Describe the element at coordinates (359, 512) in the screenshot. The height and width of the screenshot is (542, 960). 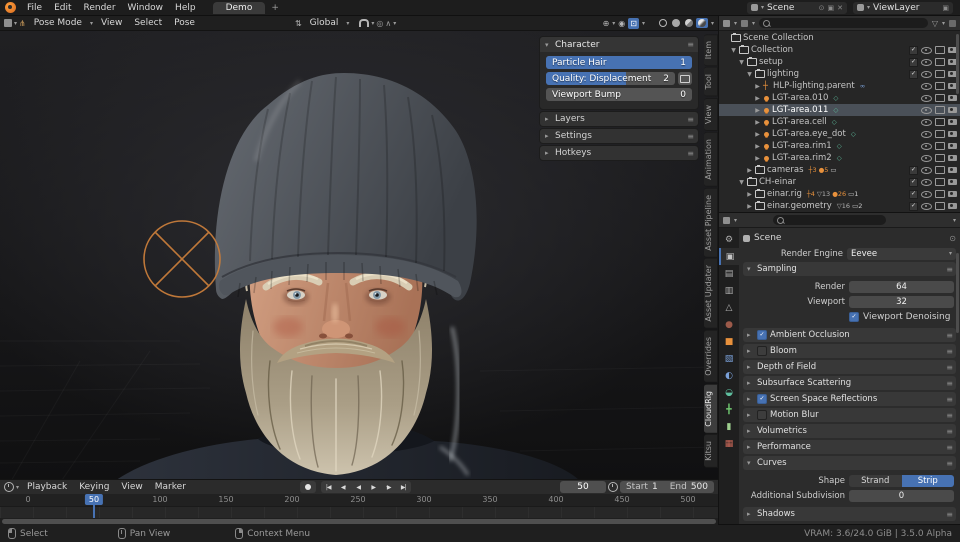
I see `timeline-track` at that location.